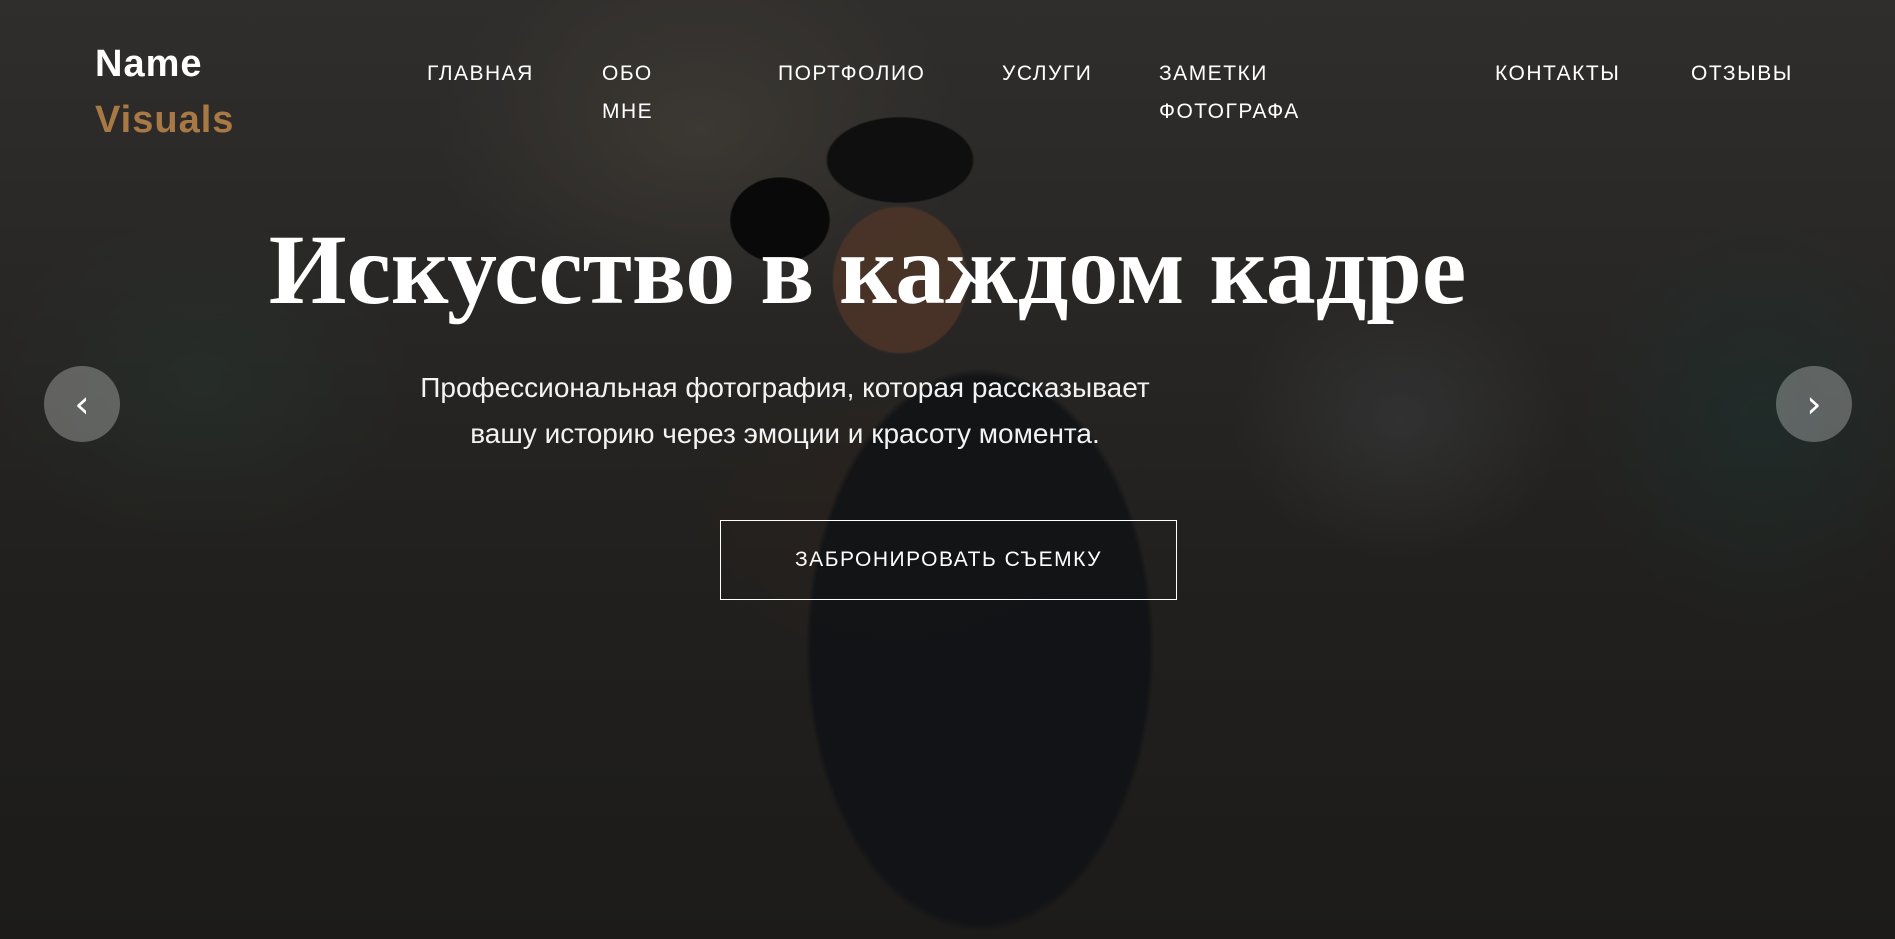  Describe the element at coordinates (149, 64) in the screenshot. I see `logo-line-name: Name` at that location.